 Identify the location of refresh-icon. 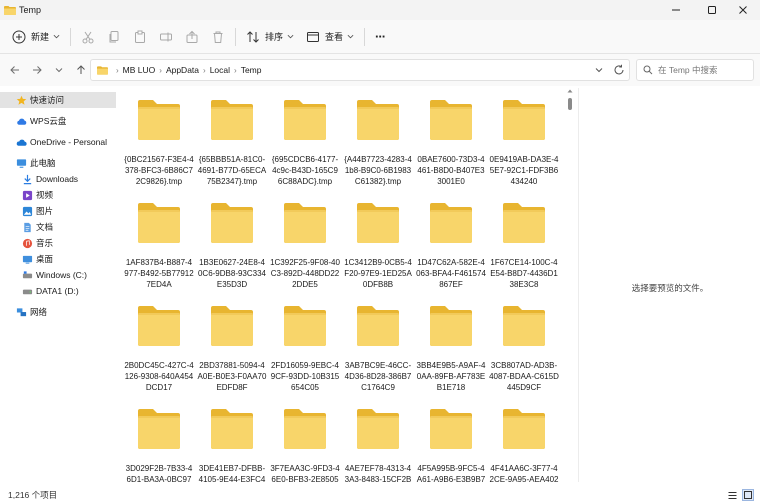
(619, 70).